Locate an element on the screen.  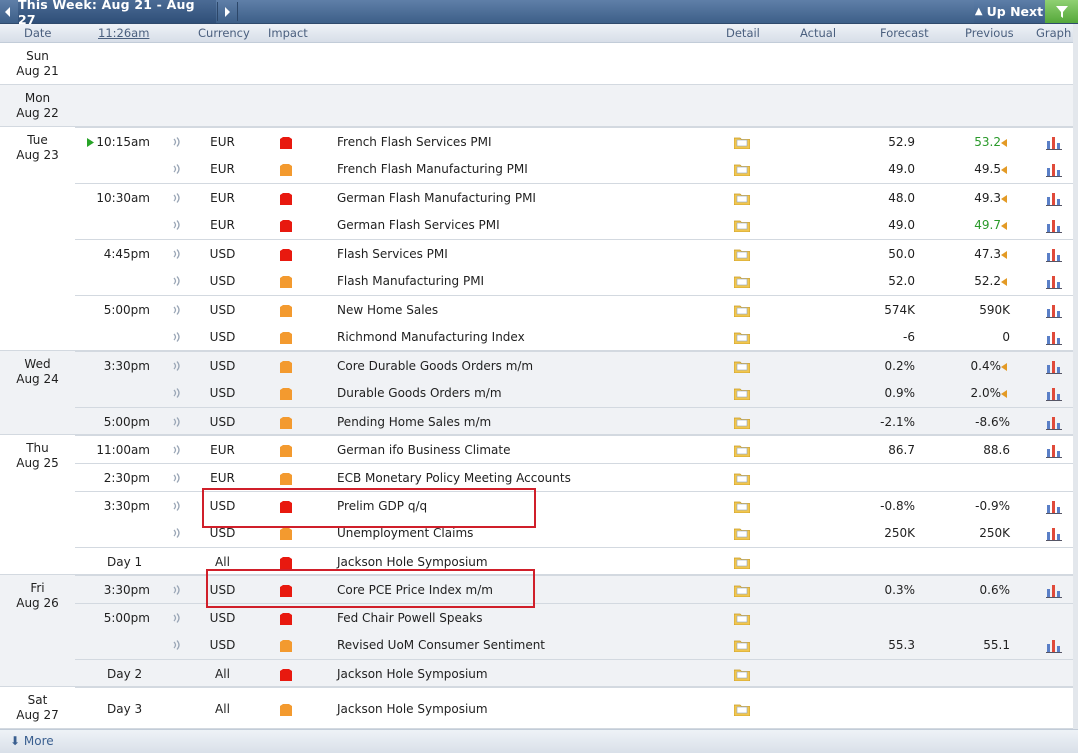
table-row: USD Flash Manufacturing PMI 52.0 52.2 is located at coordinates (576, 281).